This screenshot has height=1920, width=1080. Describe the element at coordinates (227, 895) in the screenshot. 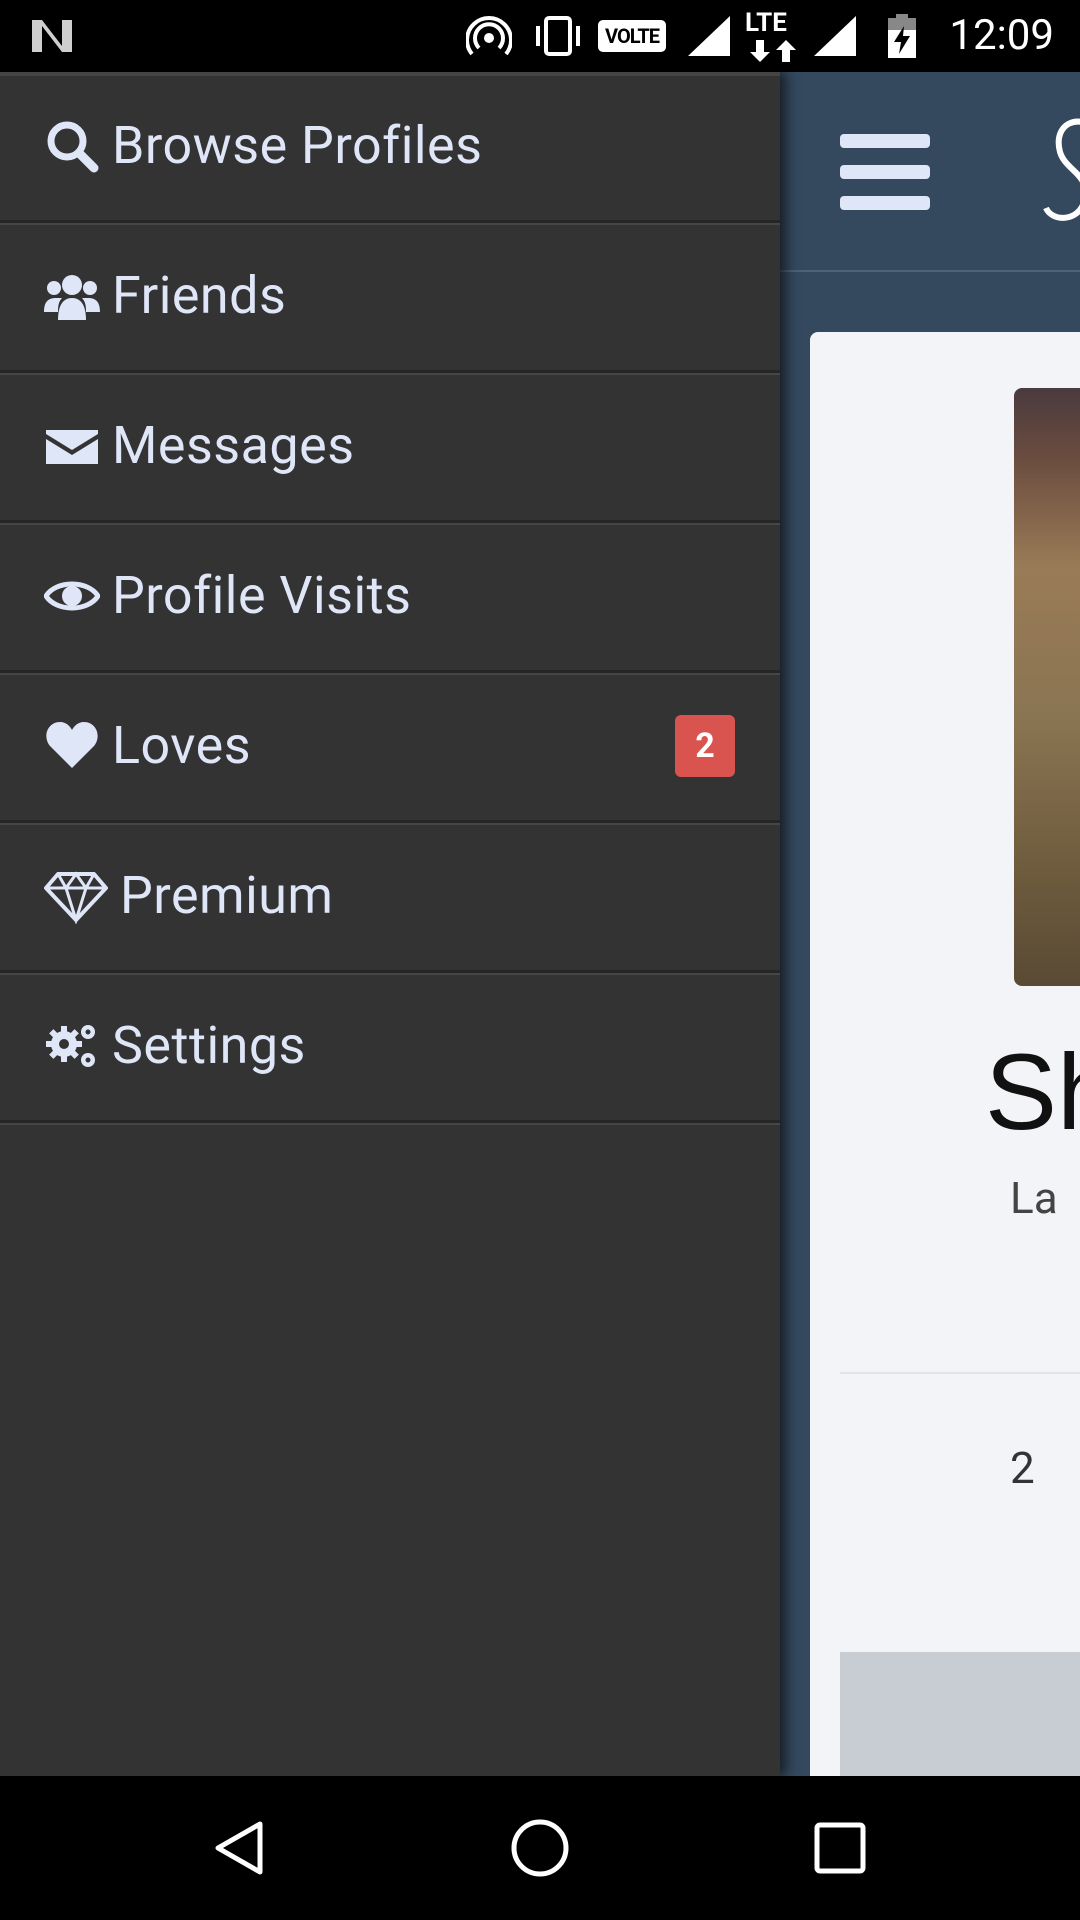

I see `drawer-item-label: Premium` at that location.